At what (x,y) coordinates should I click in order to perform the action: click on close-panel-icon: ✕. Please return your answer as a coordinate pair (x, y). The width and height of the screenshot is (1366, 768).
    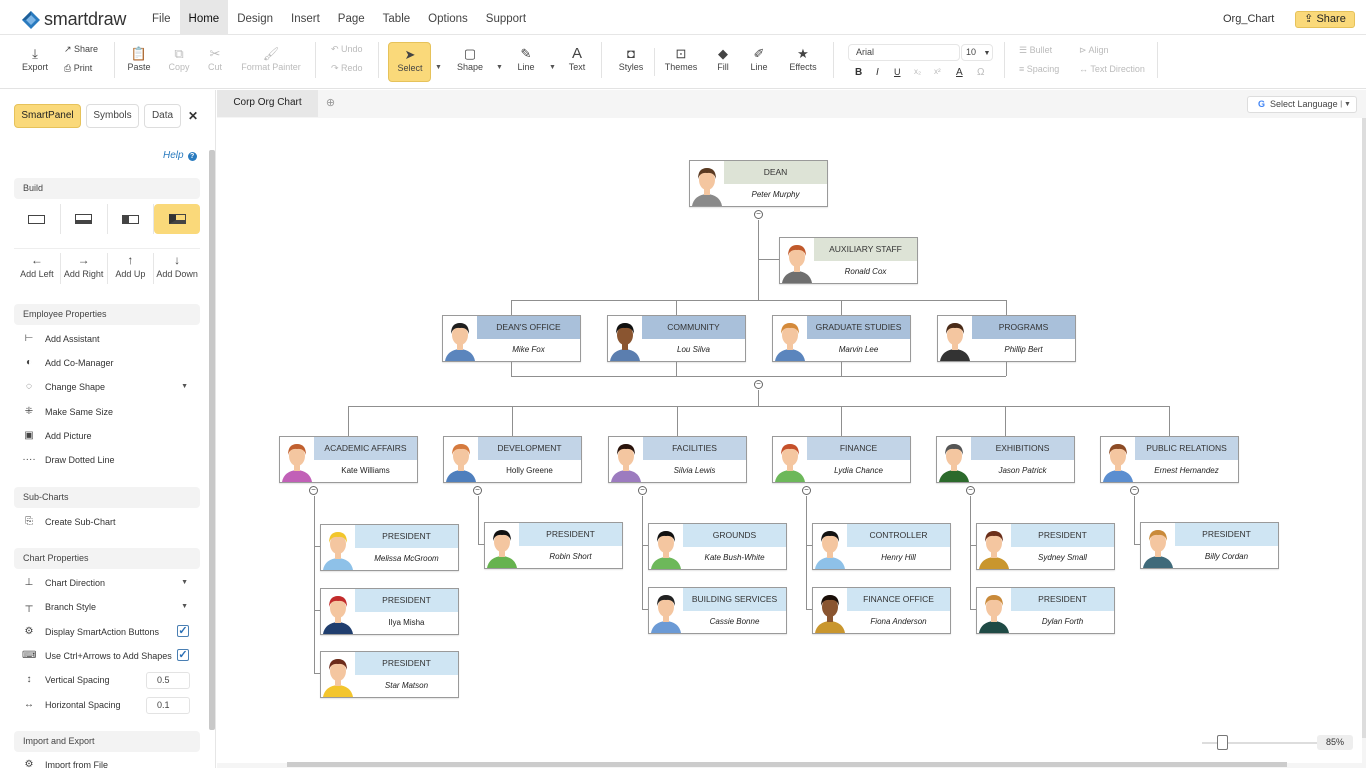
    Looking at the image, I should click on (193, 116).